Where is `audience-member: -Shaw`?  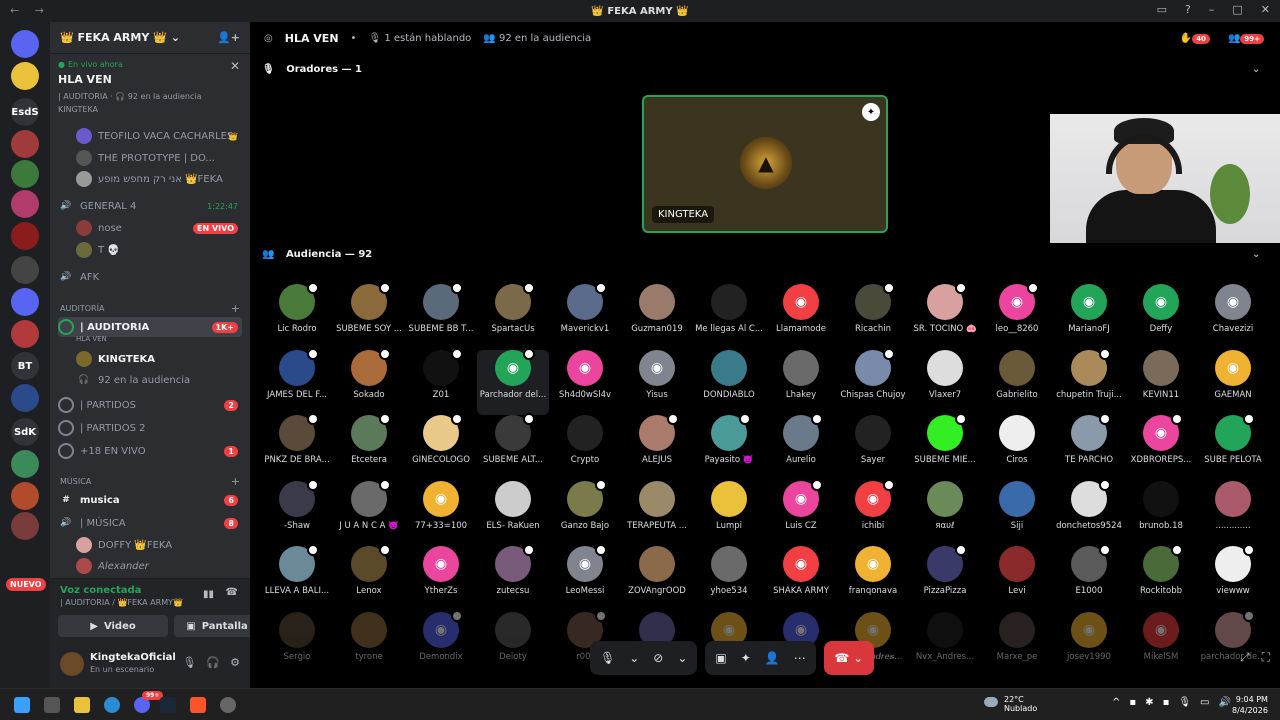 audience-member: -Shaw is located at coordinates (297, 512).